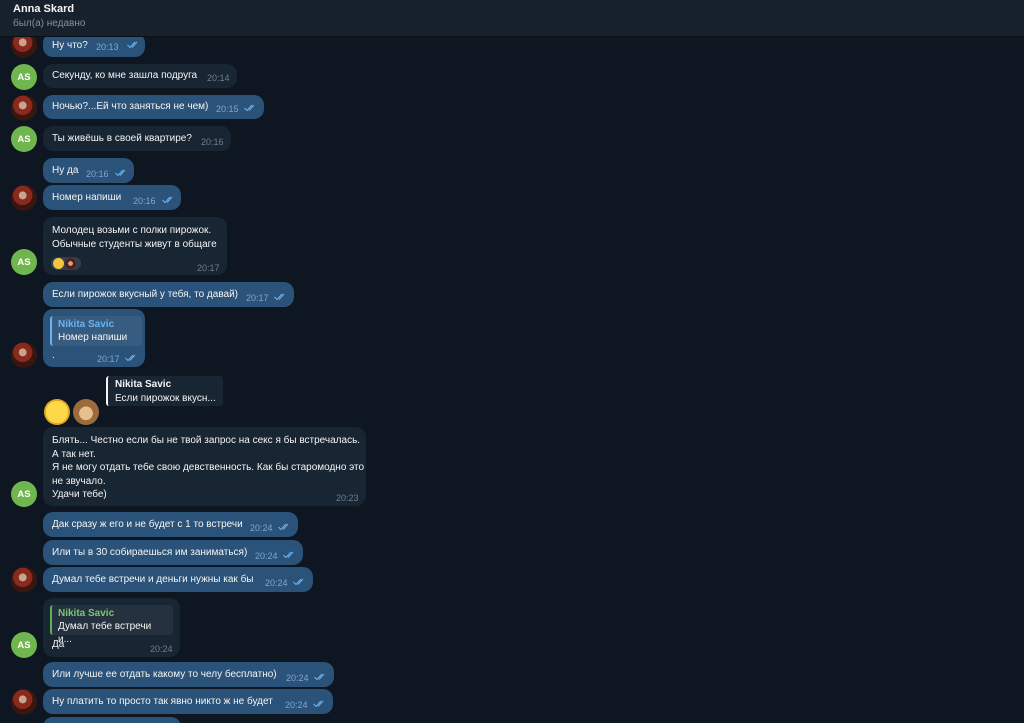 Image resolution: width=1024 pixels, height=723 pixels. Describe the element at coordinates (125, 75) in the screenshot. I see `message-text: Секунду, ко мне зашла подруга` at that location.